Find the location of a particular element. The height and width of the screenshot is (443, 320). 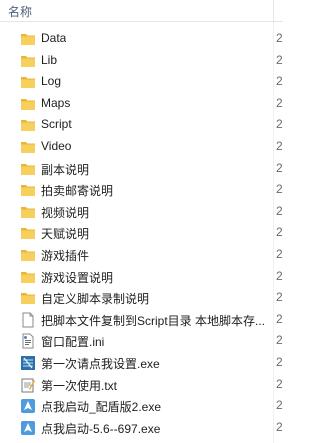

file-name: 点我启动_配盾版2.exe is located at coordinates (101, 407).